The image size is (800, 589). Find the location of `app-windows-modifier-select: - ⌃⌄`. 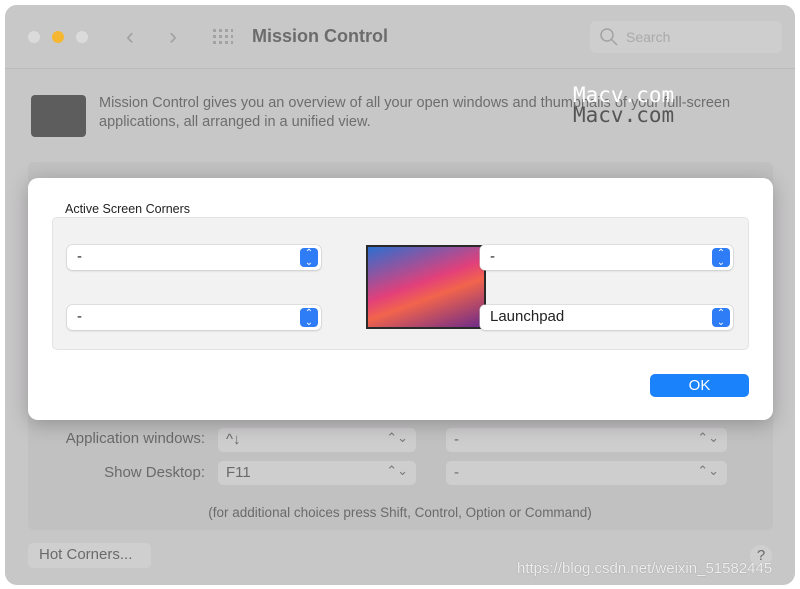

app-windows-modifier-select: - ⌃⌄ is located at coordinates (586, 440).